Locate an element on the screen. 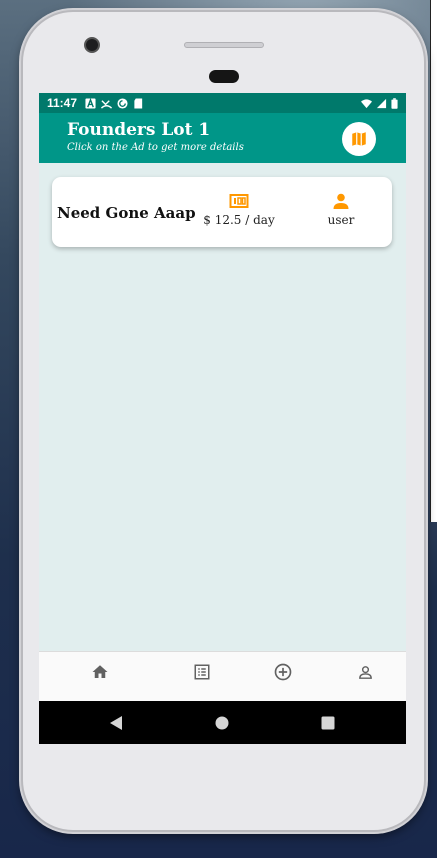 This screenshot has height=858, width=437. ad-card: Need Gone Aaap $ 12.5 / day user is located at coordinates (222, 212).